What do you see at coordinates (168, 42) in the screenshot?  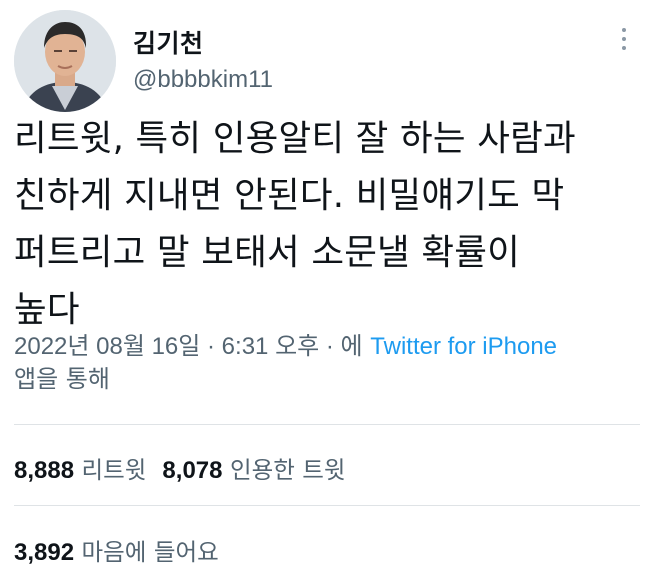 I see `display-name: 김기천` at bounding box center [168, 42].